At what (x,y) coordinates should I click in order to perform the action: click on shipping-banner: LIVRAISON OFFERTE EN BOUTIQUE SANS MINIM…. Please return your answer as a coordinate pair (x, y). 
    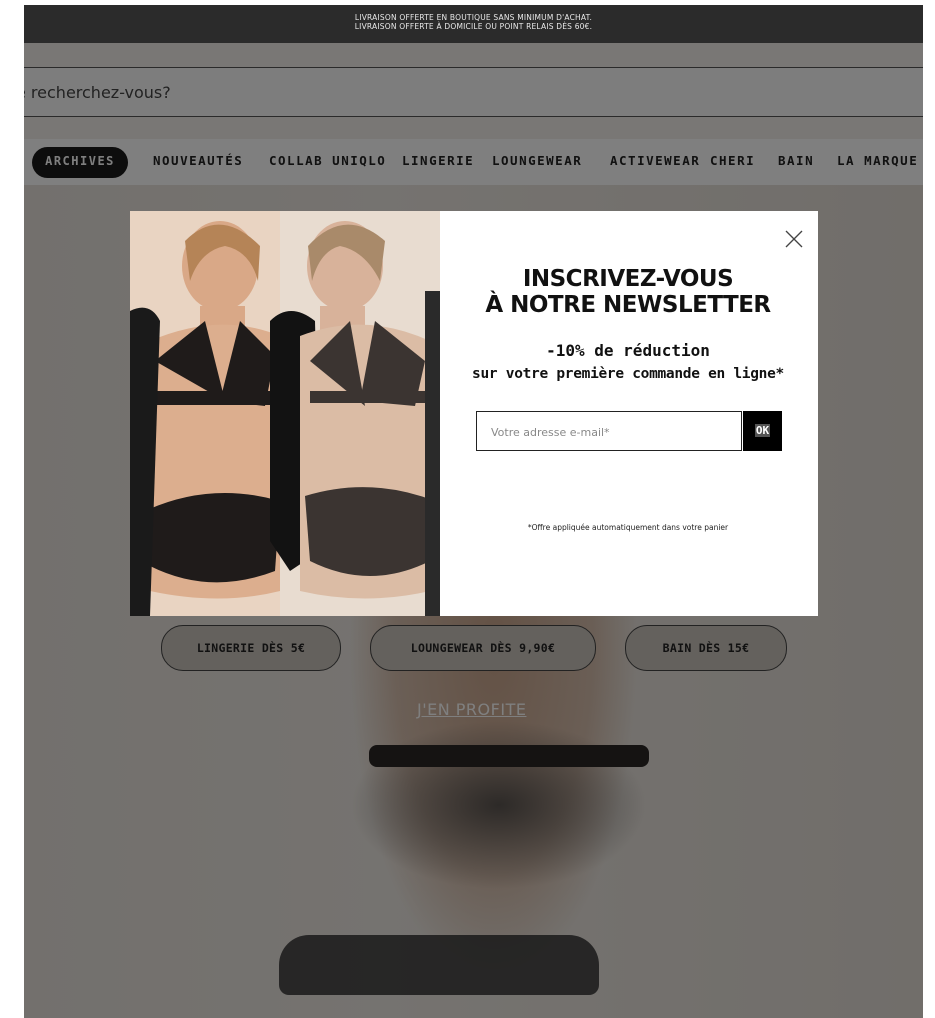
    Looking at the image, I should click on (473, 24).